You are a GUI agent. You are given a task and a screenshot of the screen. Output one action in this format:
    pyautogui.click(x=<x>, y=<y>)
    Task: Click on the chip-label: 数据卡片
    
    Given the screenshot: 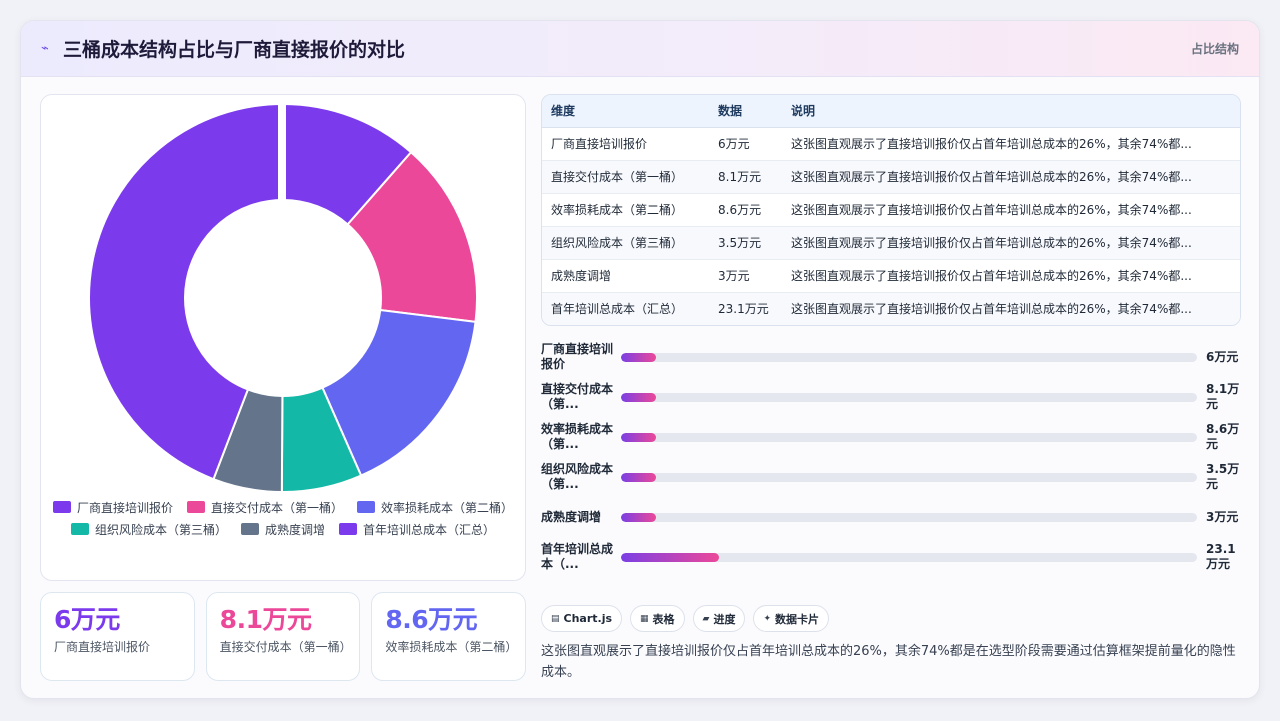 What is the action you would take?
    pyautogui.click(x=797, y=619)
    